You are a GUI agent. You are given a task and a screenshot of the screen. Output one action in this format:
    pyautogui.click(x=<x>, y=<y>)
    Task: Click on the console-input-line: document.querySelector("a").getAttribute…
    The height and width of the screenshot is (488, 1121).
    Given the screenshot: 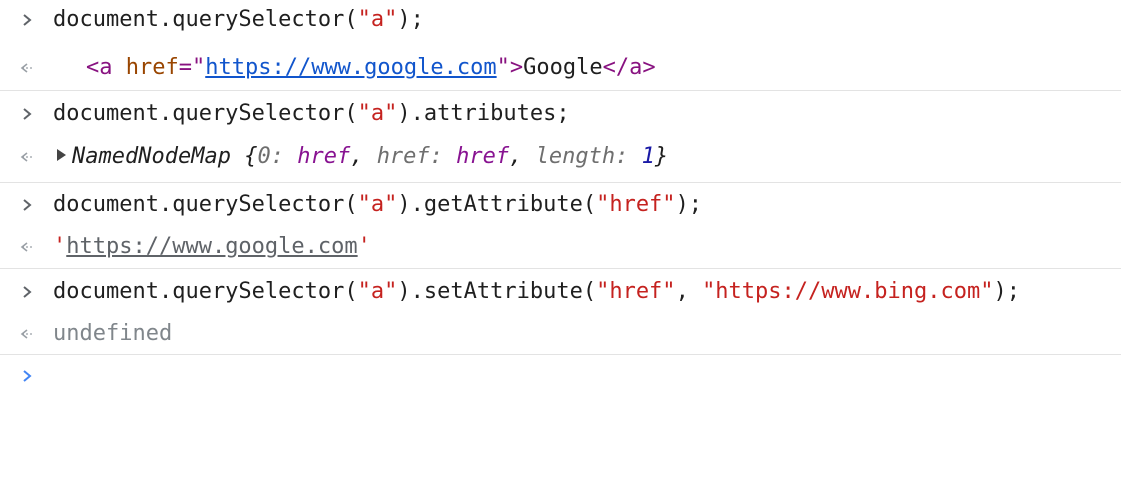 What is the action you would take?
    pyautogui.click(x=560, y=205)
    